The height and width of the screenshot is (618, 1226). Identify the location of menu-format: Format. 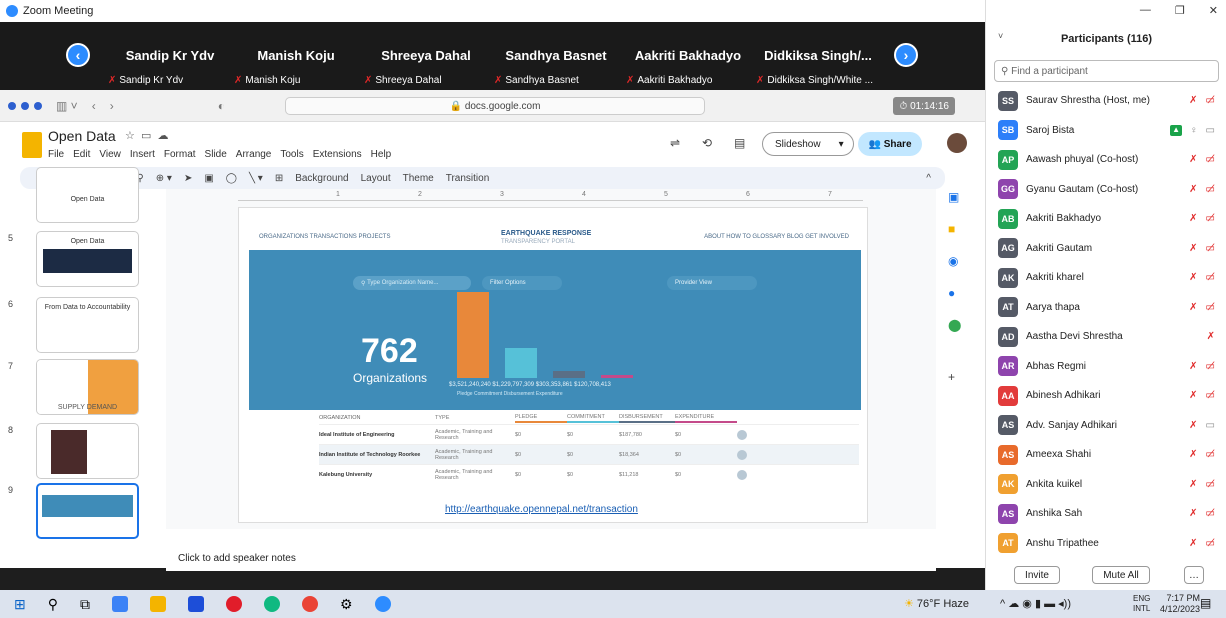
(180, 154).